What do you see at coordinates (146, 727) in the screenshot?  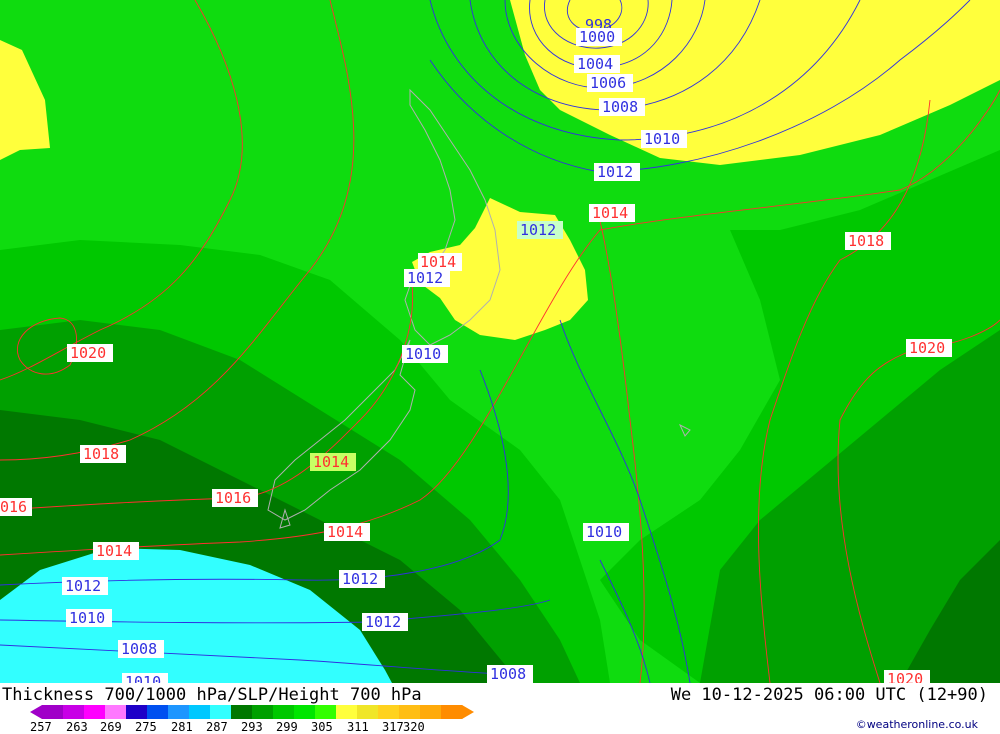 I see `scale-tick-label: 275` at bounding box center [146, 727].